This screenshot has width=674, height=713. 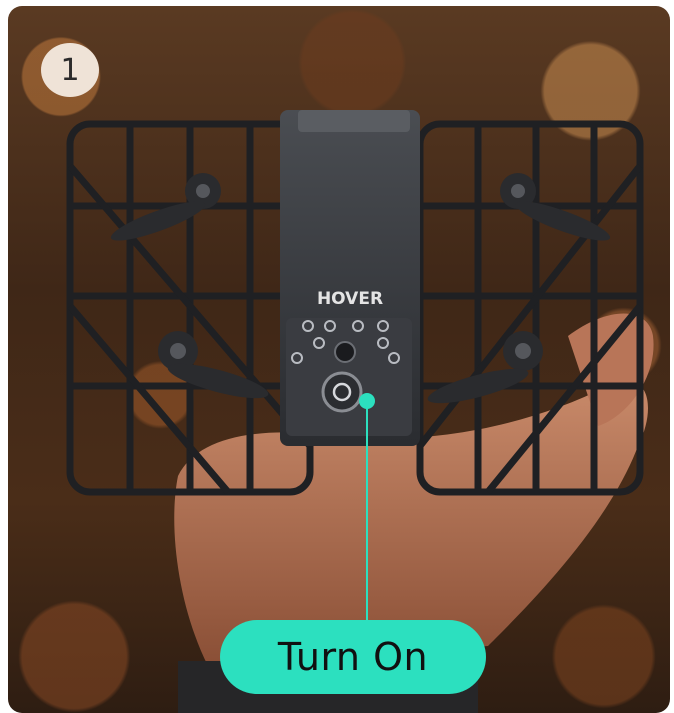 I want to click on step-number-badge: 1, so click(x=70, y=70).